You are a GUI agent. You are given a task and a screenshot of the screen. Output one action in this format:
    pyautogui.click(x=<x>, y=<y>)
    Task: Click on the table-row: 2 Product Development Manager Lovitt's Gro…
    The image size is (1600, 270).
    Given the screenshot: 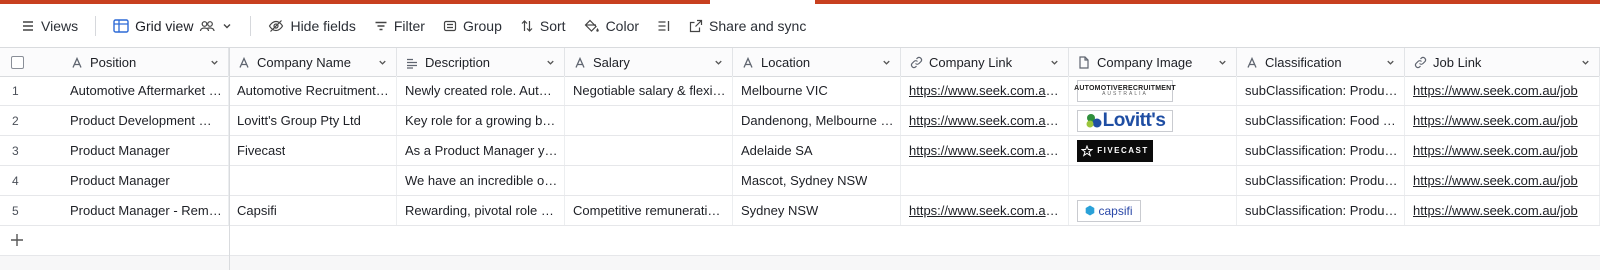 What is the action you would take?
    pyautogui.click(x=800, y=121)
    